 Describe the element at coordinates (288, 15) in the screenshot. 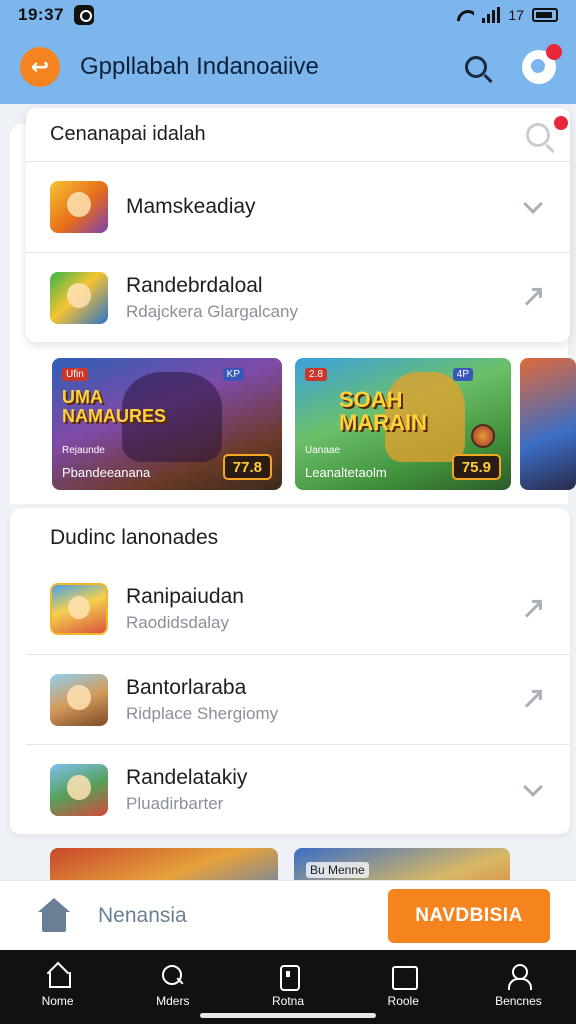

I see `status-bar: 19:37 17` at that location.